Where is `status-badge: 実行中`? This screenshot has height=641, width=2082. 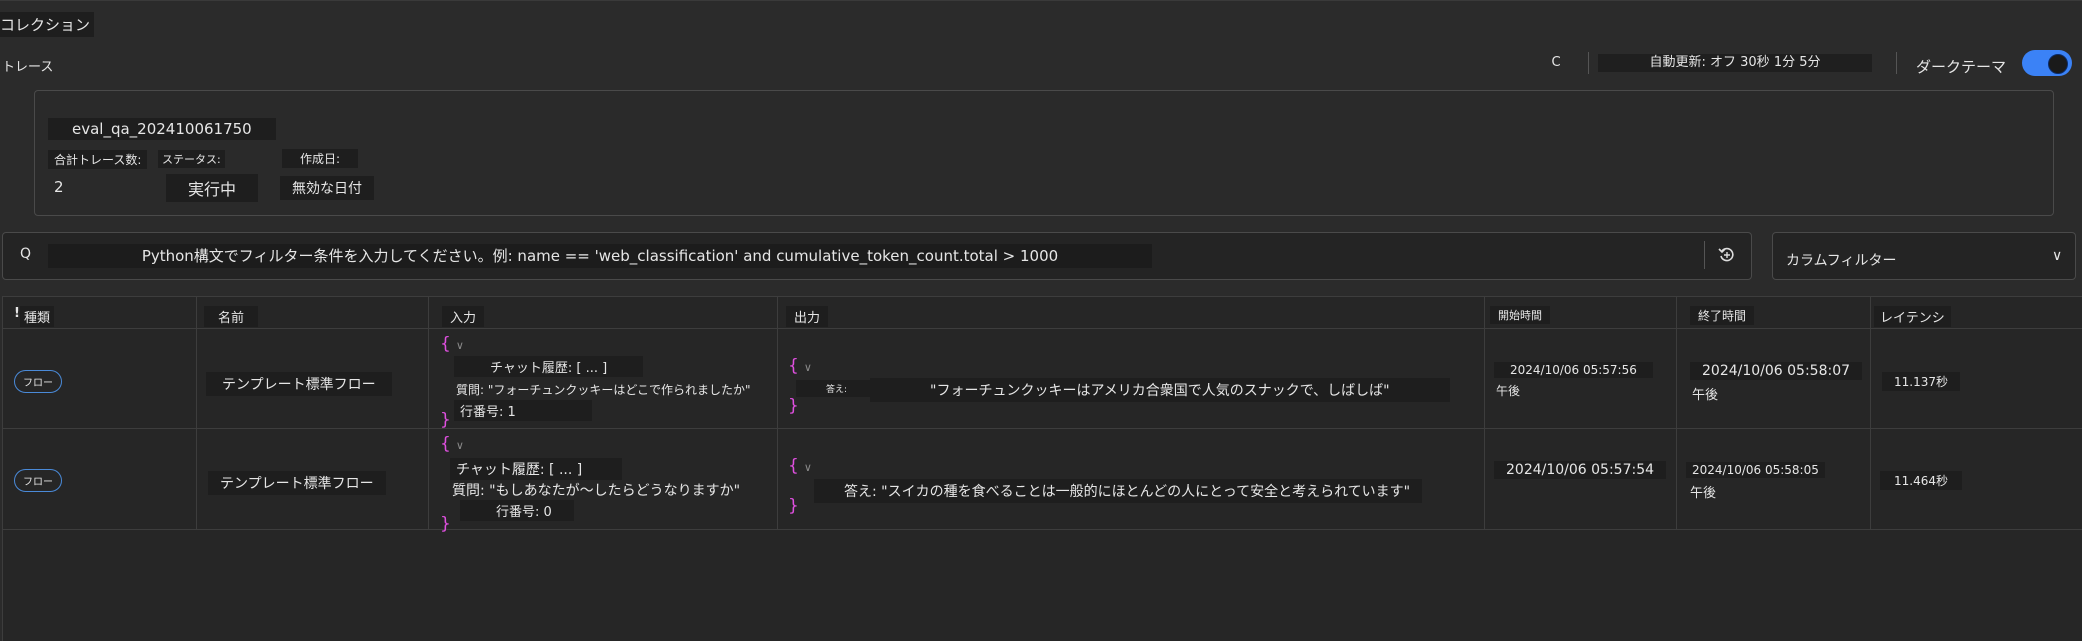 status-badge: 実行中 is located at coordinates (212, 188).